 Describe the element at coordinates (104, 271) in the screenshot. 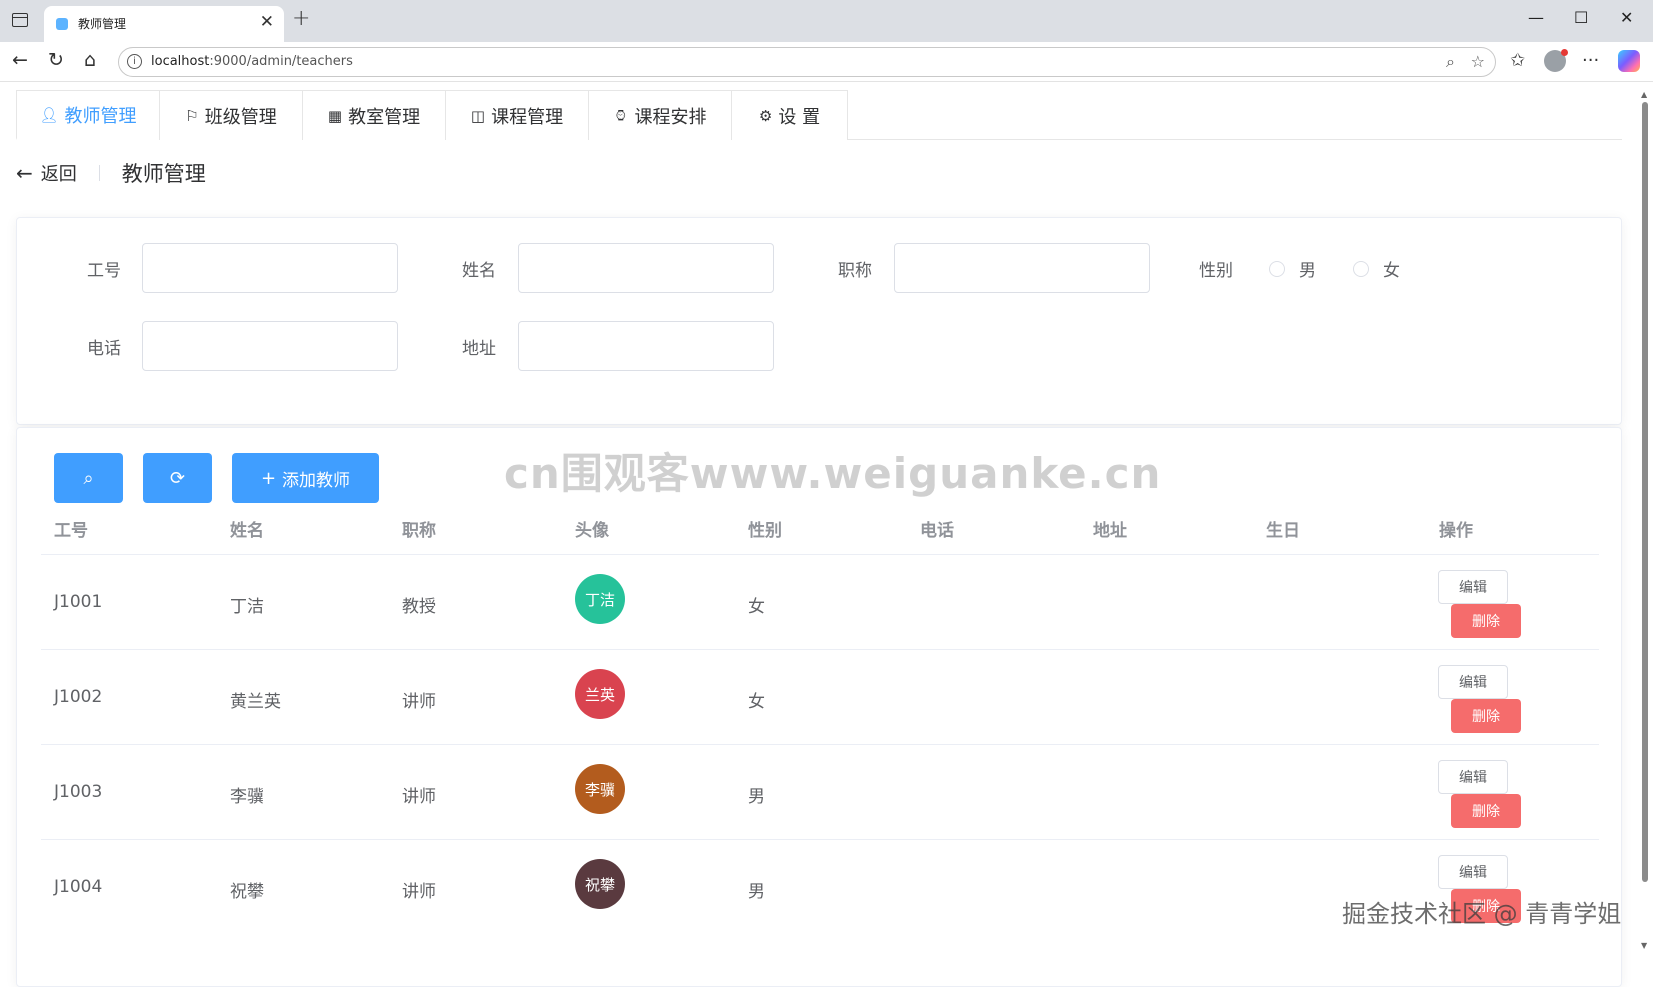

I see `employee-no-label: 工号` at that location.